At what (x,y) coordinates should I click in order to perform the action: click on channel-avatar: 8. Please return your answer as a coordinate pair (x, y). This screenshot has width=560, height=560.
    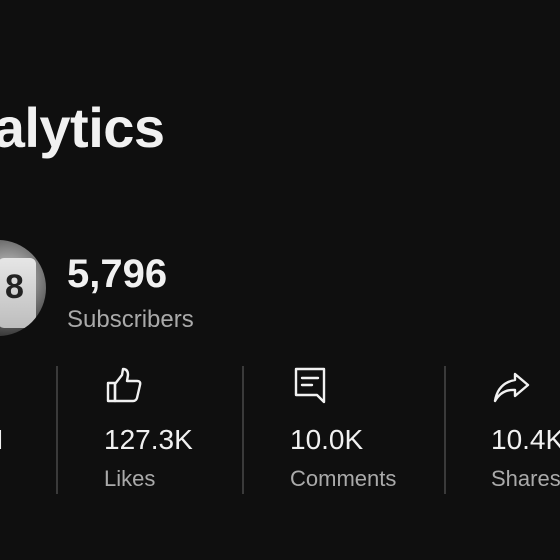
    Looking at the image, I should click on (23, 288).